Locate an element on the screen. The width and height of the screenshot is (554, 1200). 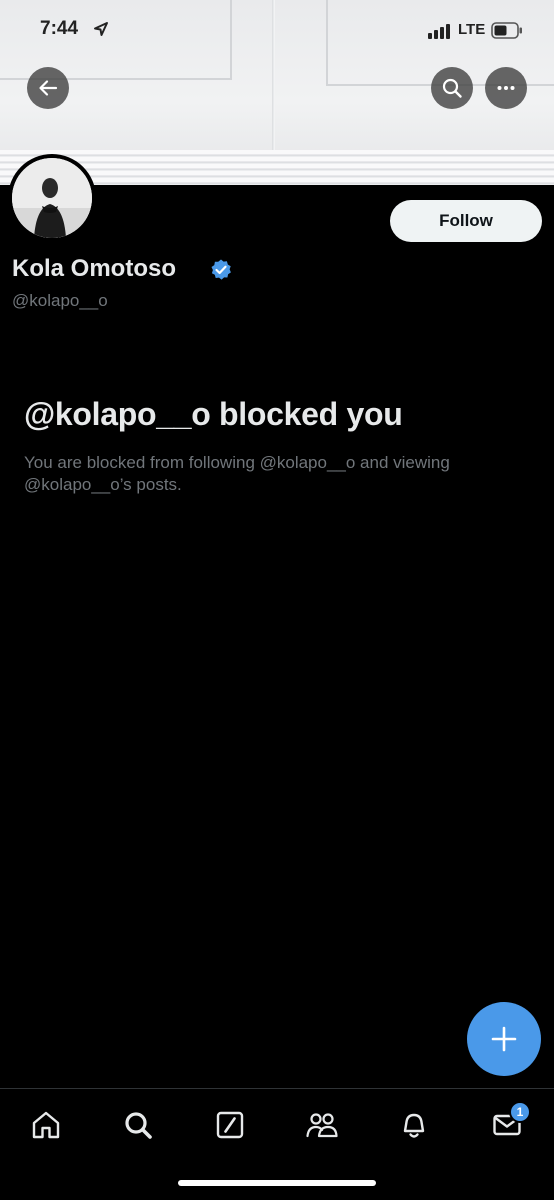
nav-search is located at coordinates (138, 1125).